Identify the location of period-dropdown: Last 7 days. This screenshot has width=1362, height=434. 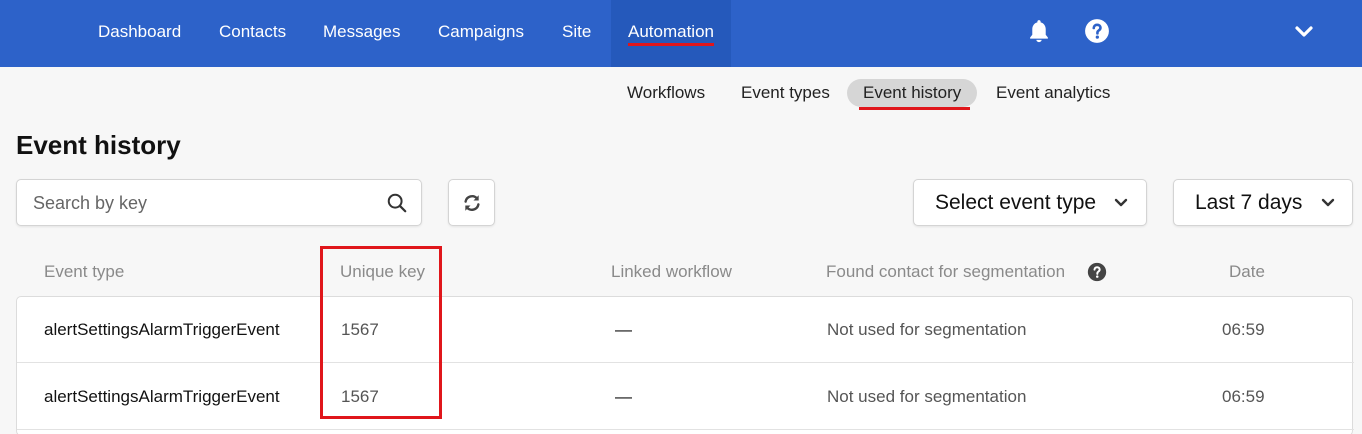
(1263, 202).